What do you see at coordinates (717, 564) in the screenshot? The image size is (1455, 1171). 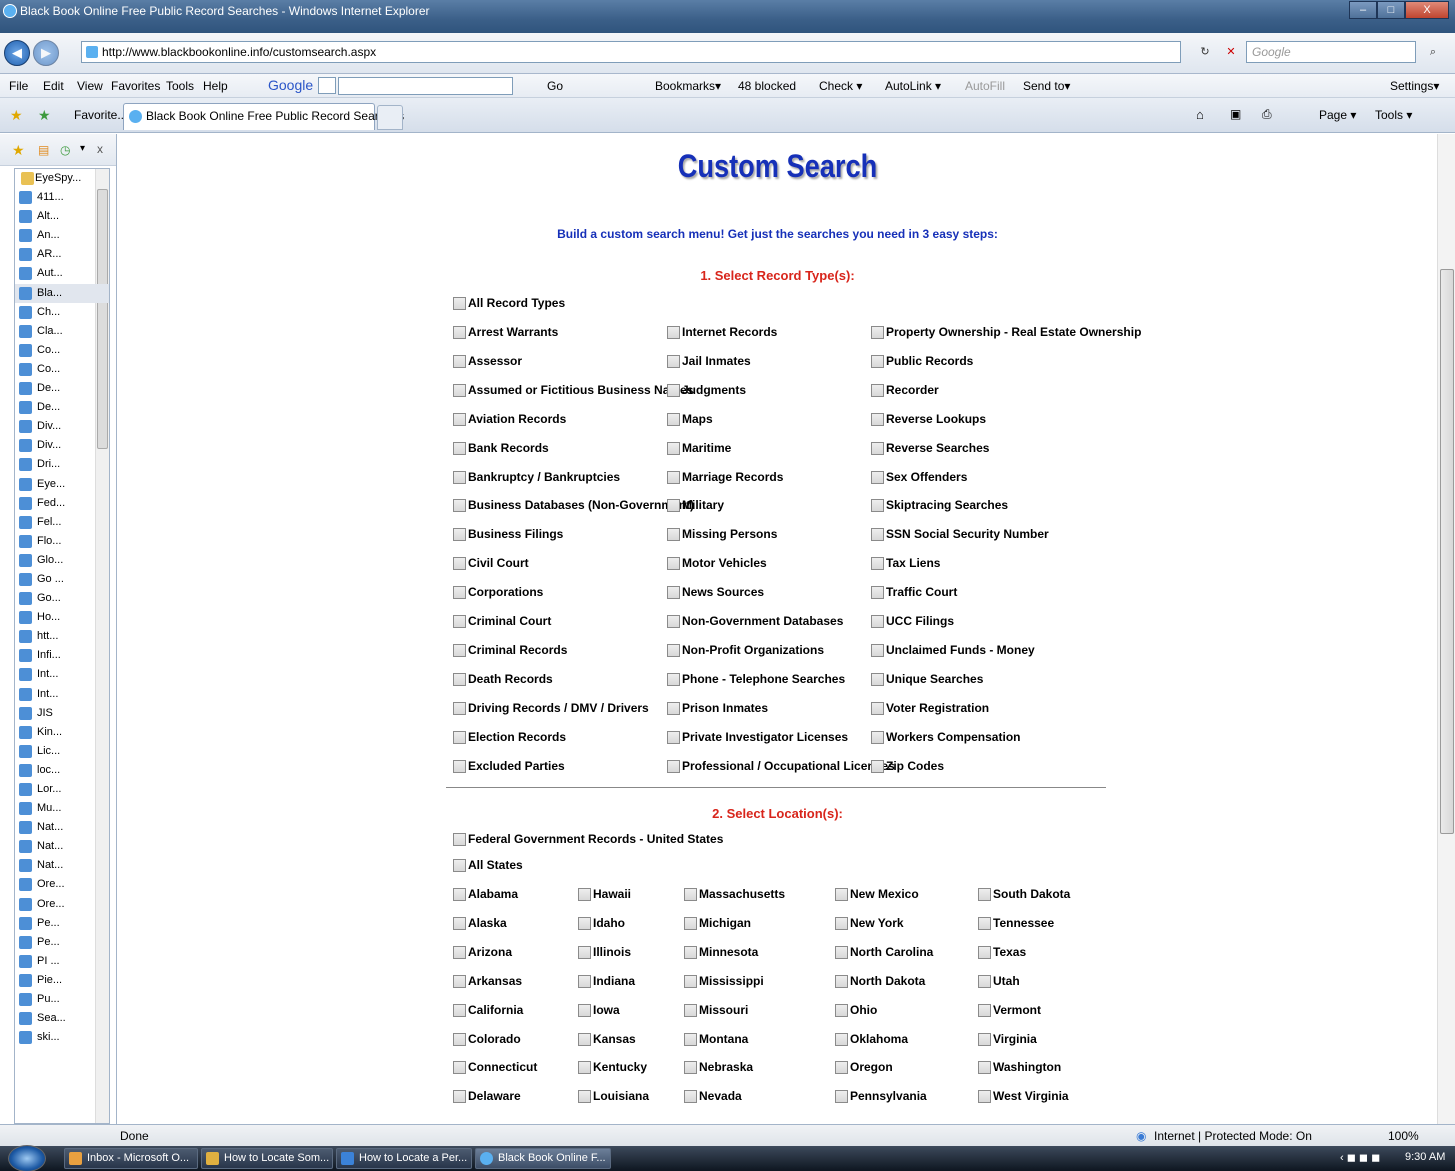 I see `checkbox-record-type: Motor Vehicles` at bounding box center [717, 564].